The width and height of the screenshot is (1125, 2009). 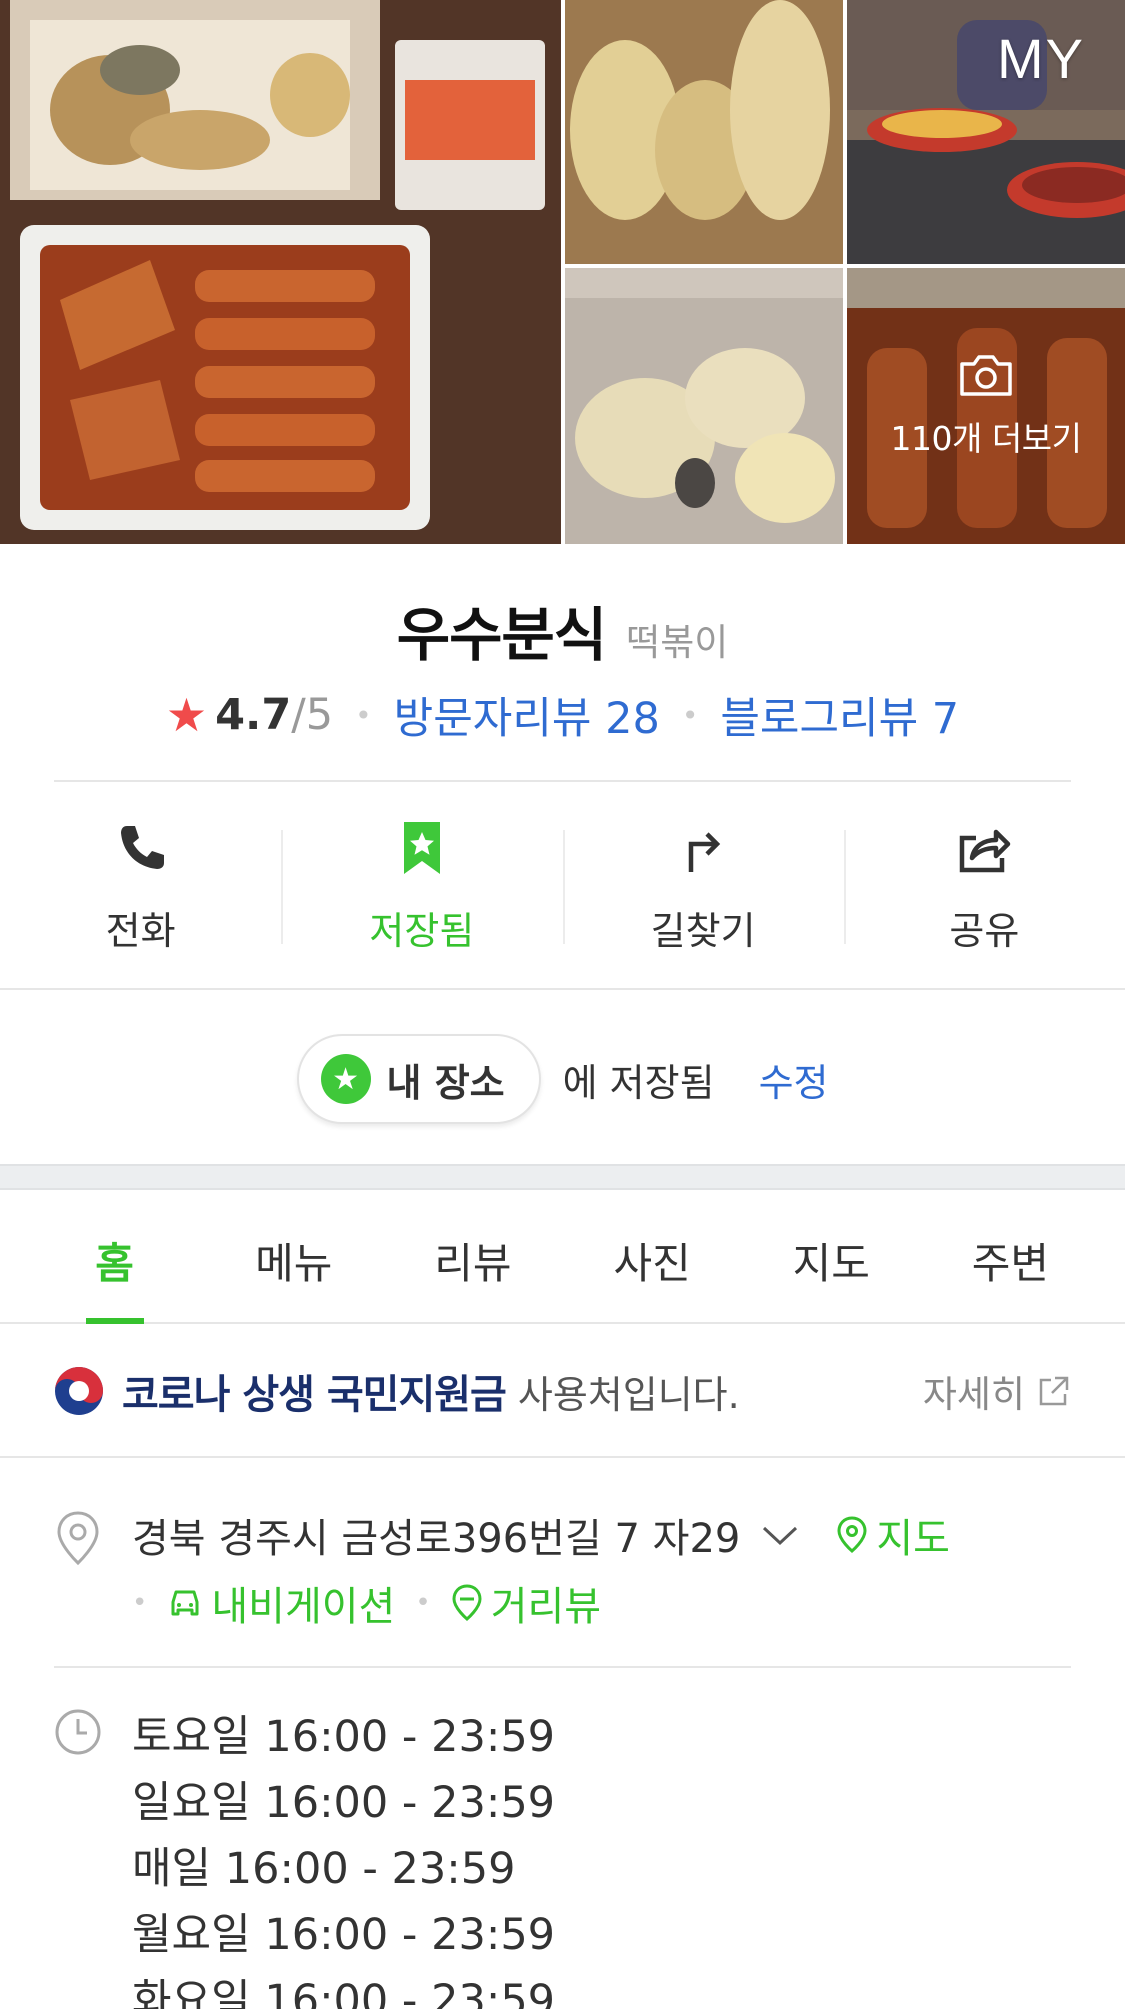 I want to click on save-label: 저장됨, so click(x=422, y=931).